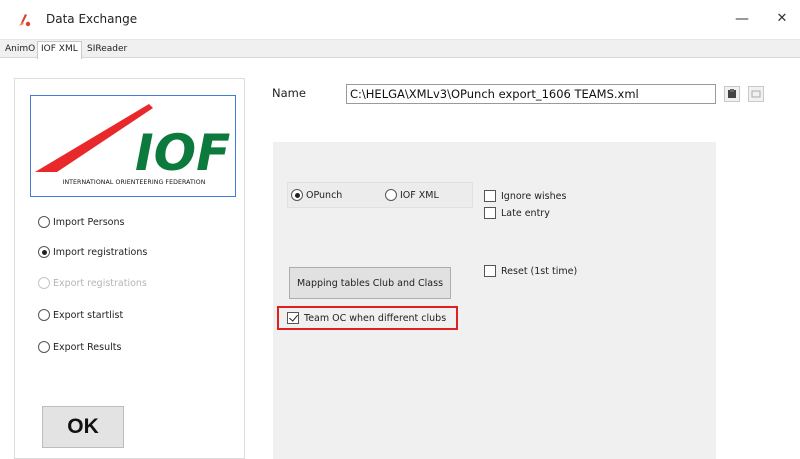 This screenshot has height=459, width=800. I want to click on folder-icon, so click(732, 93).